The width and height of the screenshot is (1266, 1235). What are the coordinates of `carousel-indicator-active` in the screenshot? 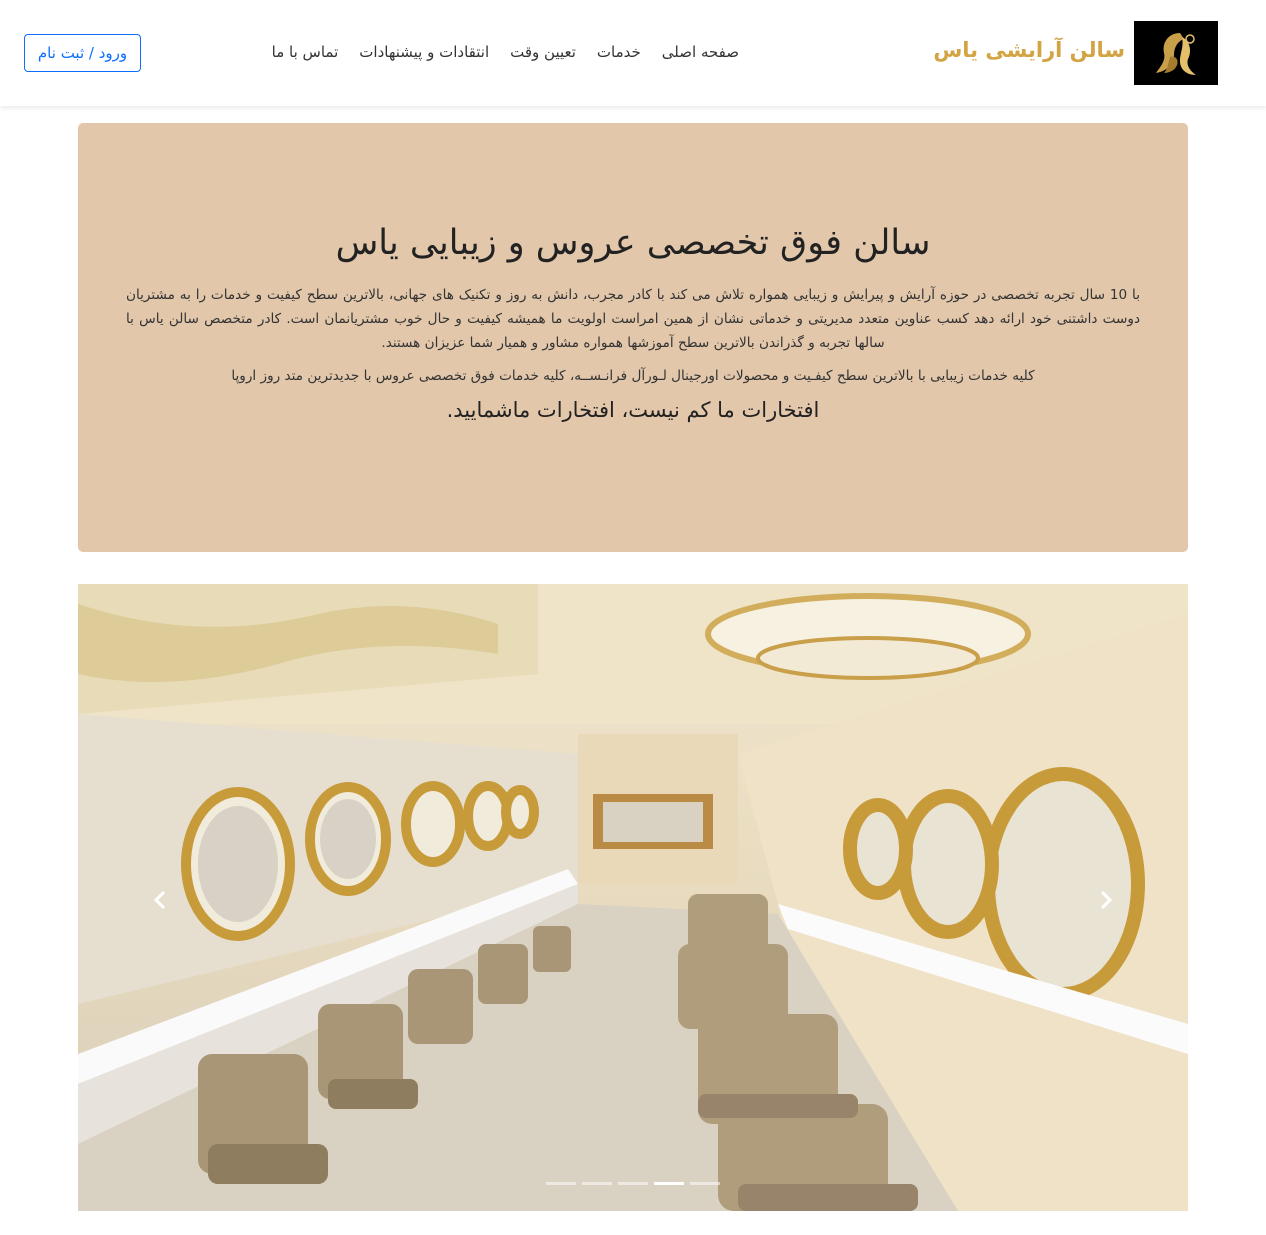 It's located at (669, 1183).